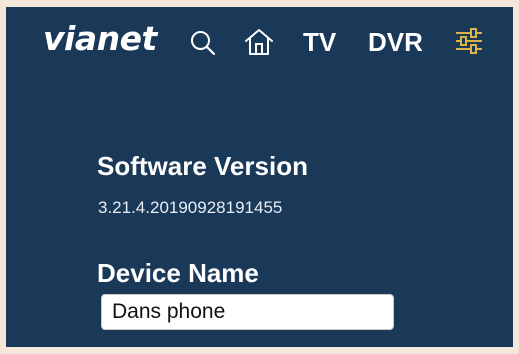 The image size is (519, 354). I want to click on tv-nav-link: TV, so click(319, 42).